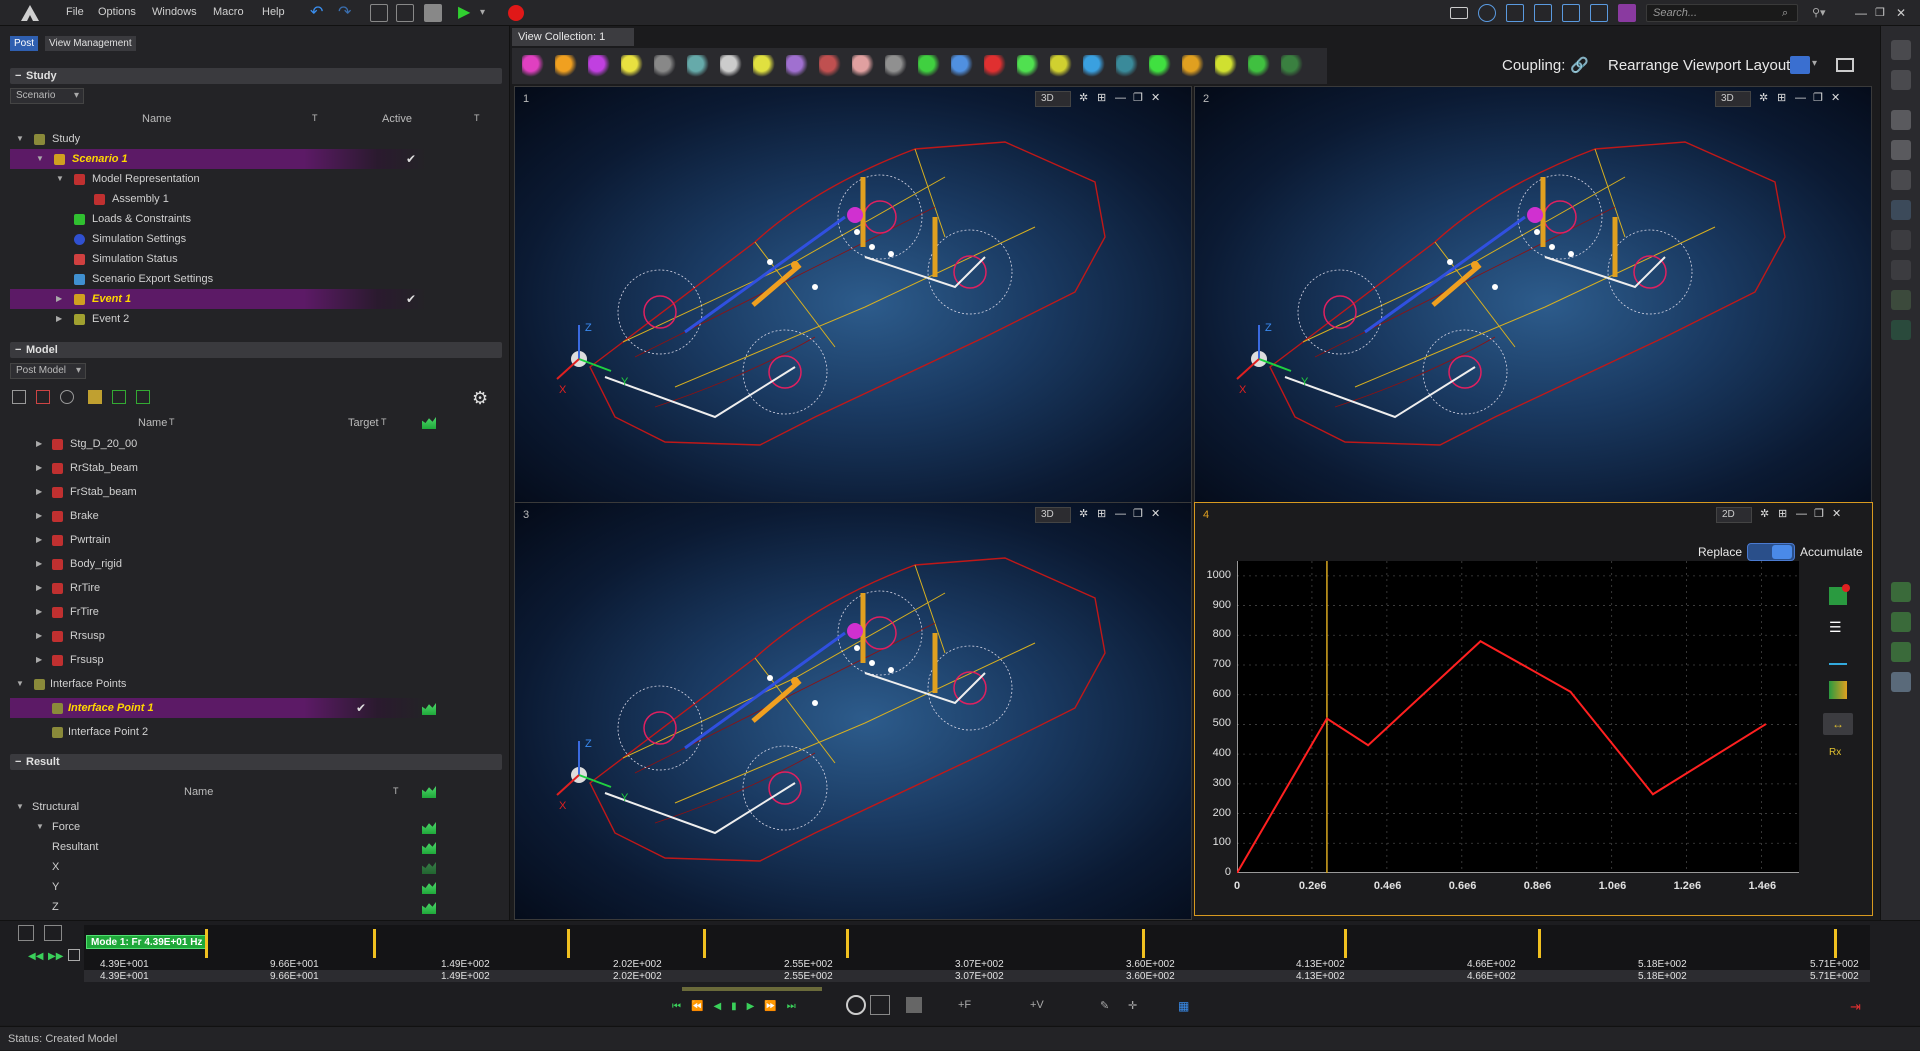 The height and width of the screenshot is (1051, 1920). Describe the element at coordinates (1259, 66) in the screenshot. I see `viewport-tool-23-icon` at that location.